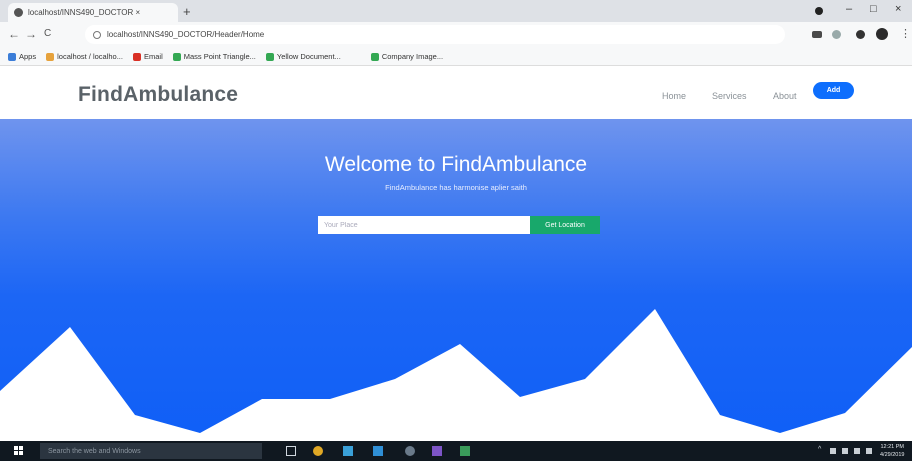 This screenshot has height=461, width=912. I want to click on folder-icon, so click(50, 56).